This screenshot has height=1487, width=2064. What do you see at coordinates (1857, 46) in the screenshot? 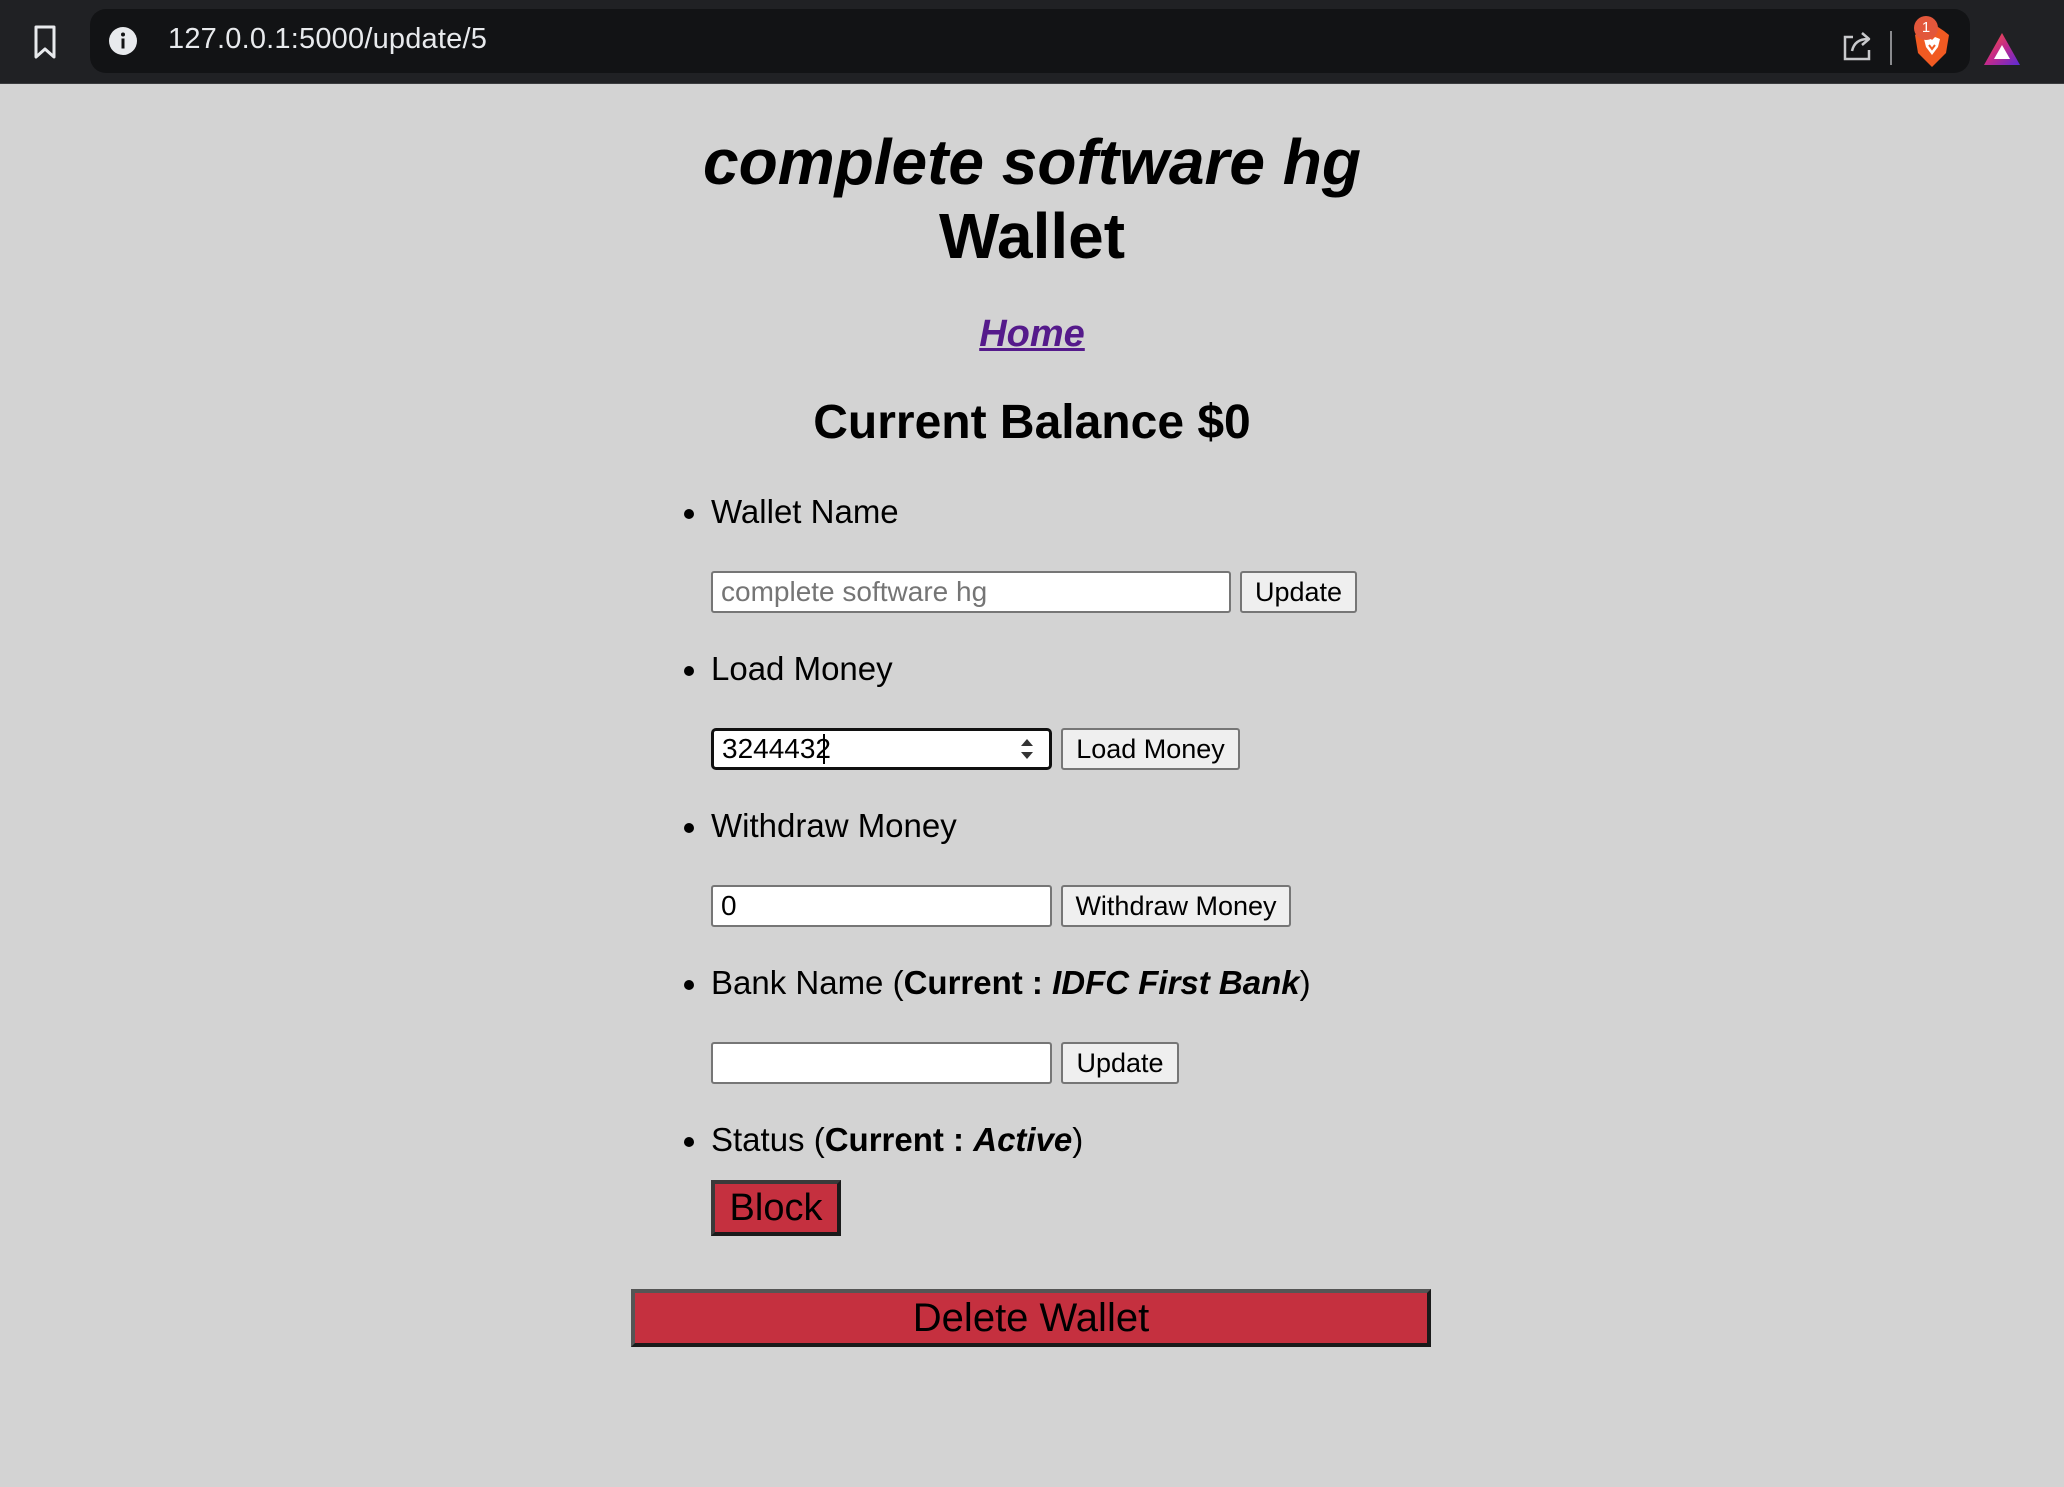
I see `share-icon` at bounding box center [1857, 46].